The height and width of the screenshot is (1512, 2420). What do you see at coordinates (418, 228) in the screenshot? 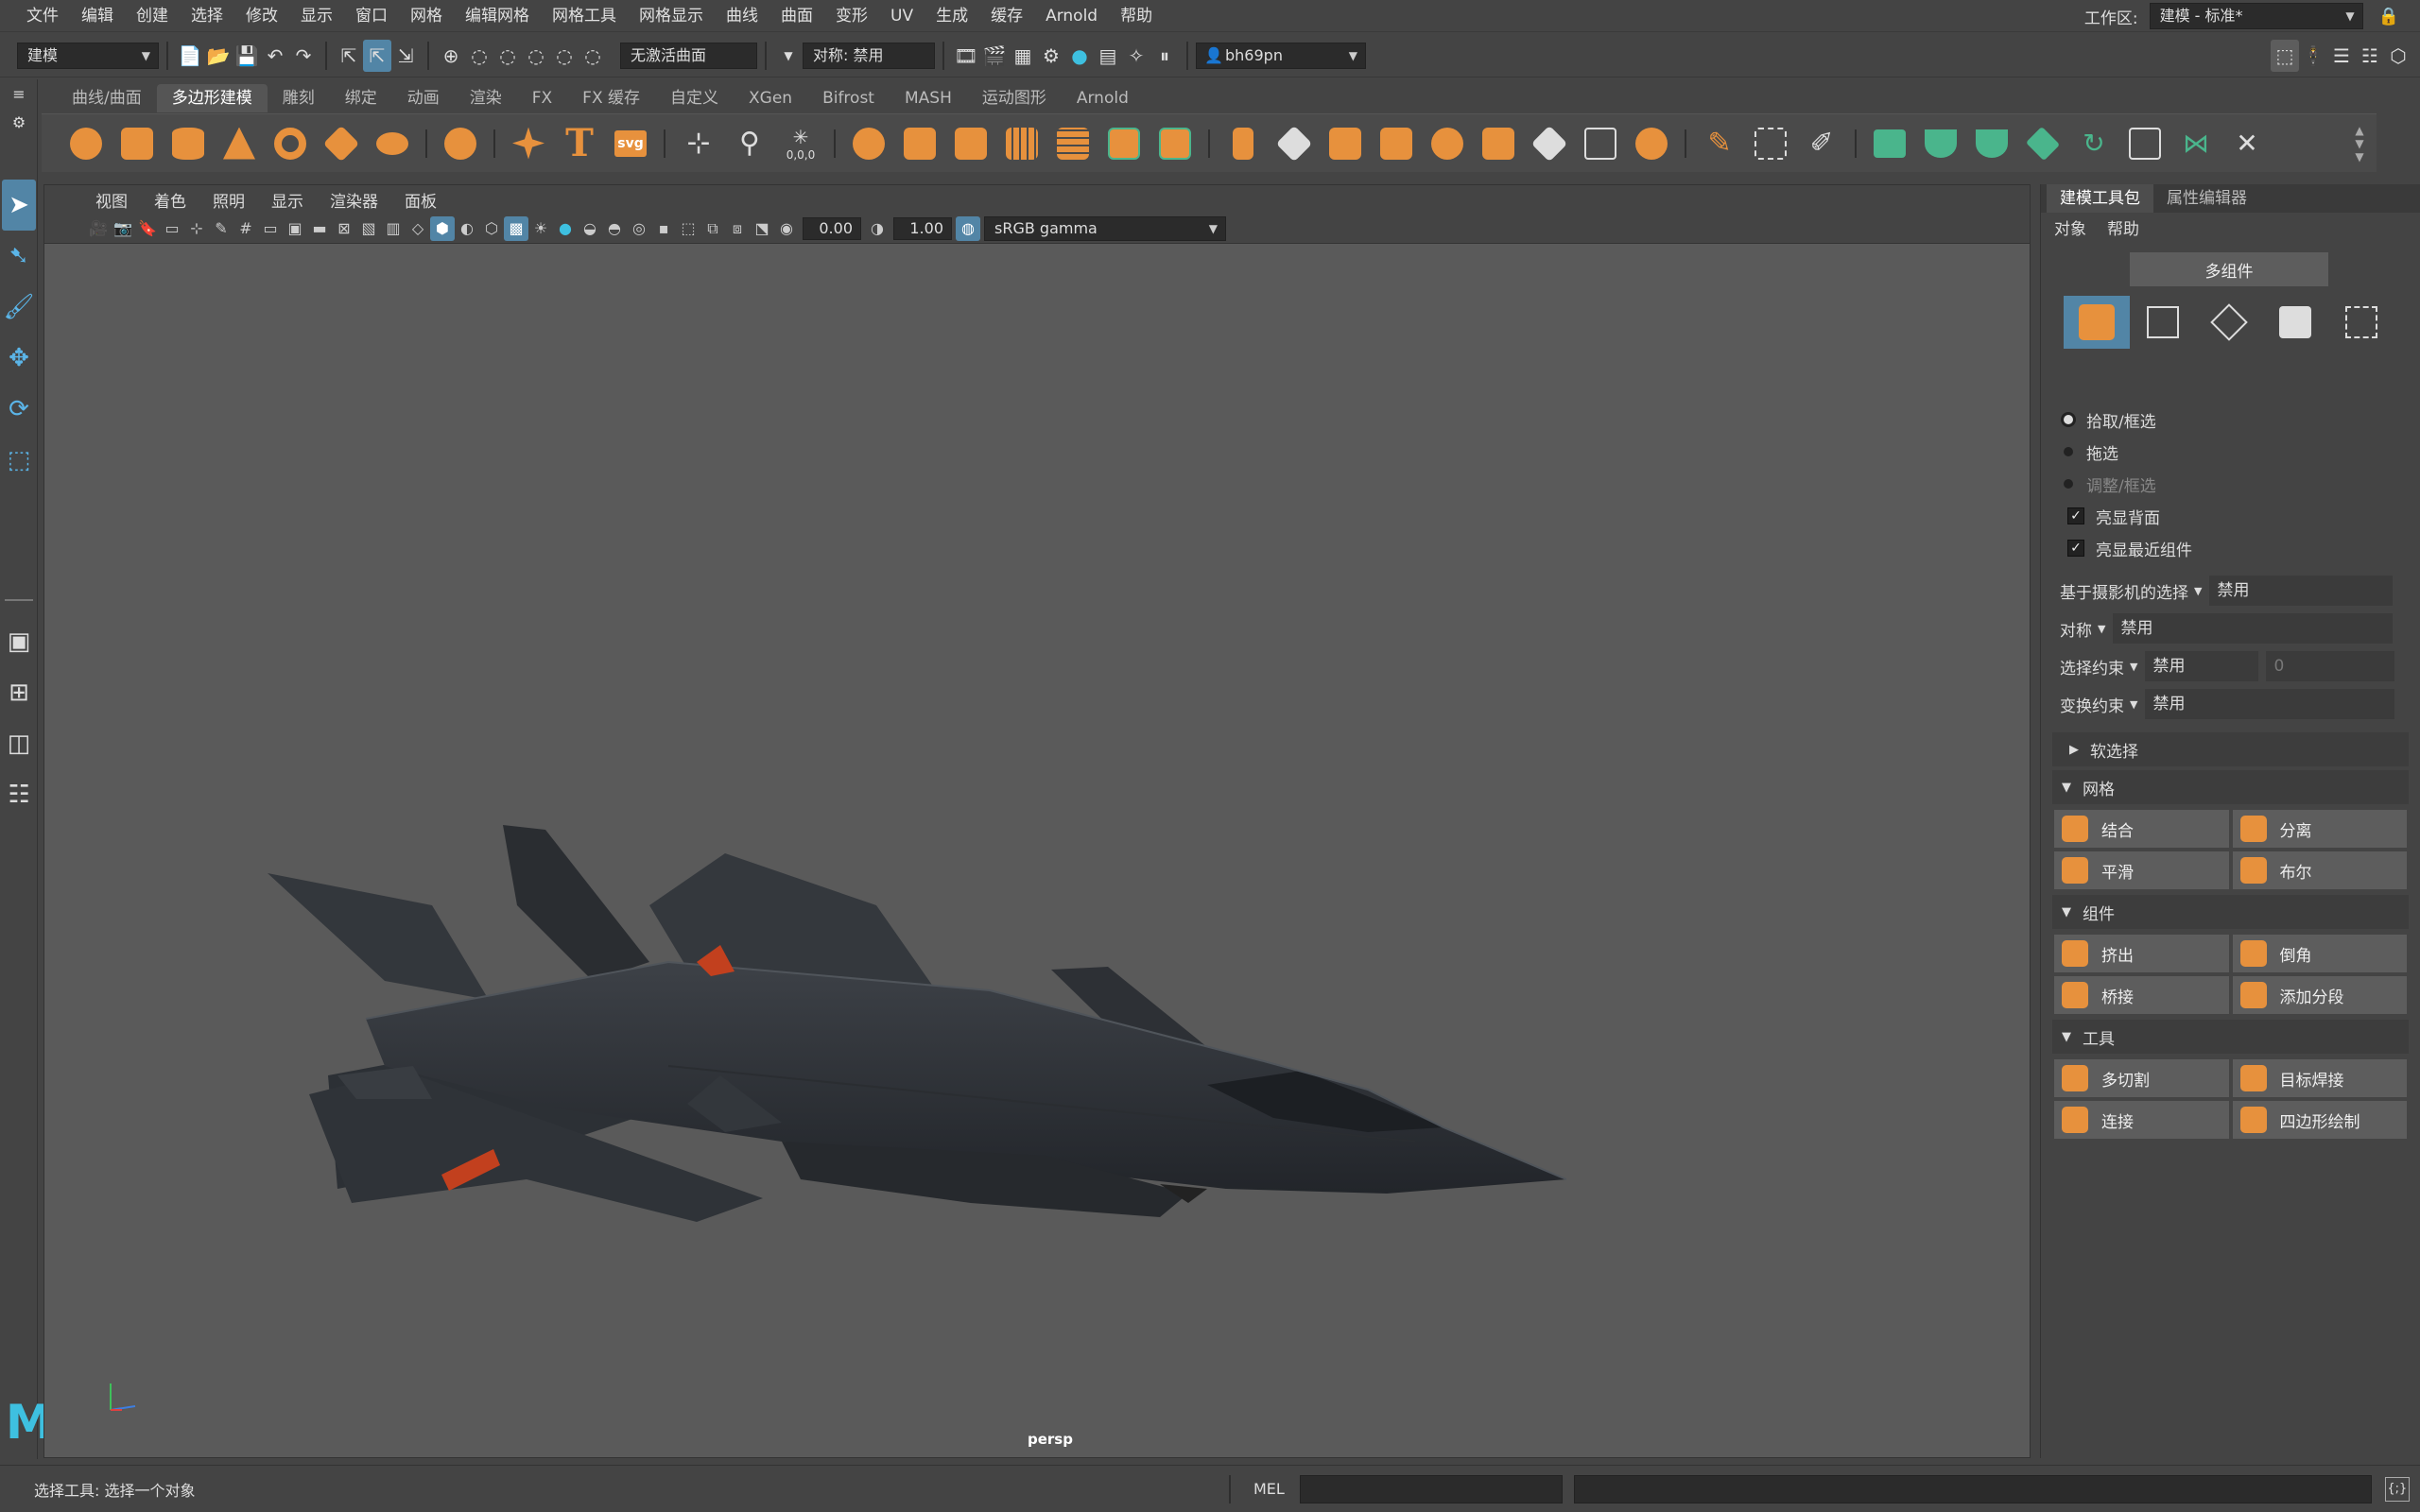
I see `wireframe-icon: ◇` at bounding box center [418, 228].